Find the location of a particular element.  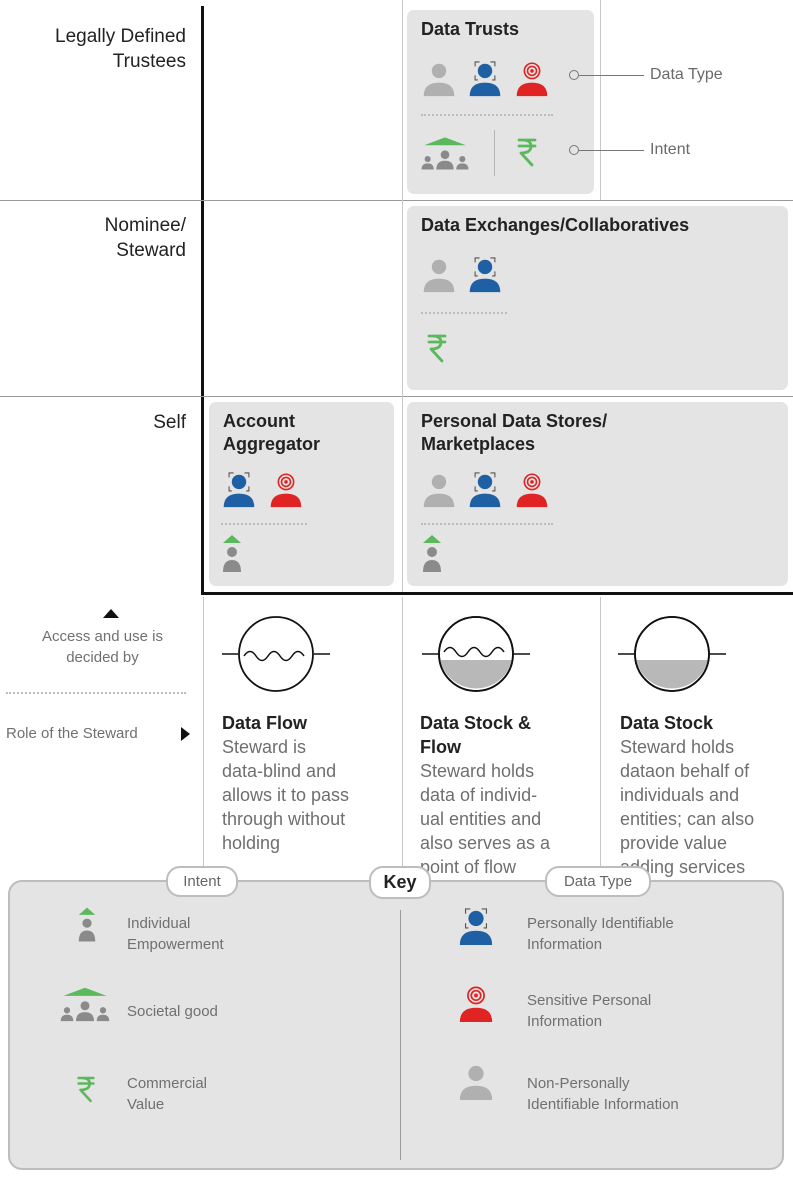

row-label-nominee-steward: Nominee/ Steward is located at coordinates (145, 238).